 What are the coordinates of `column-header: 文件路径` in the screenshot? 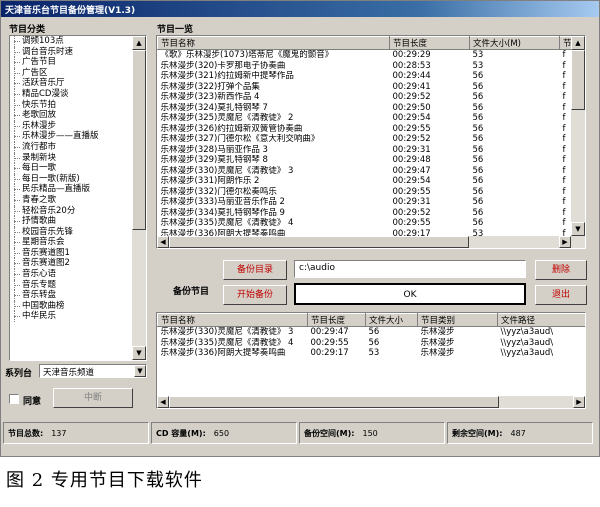 It's located at (541, 320).